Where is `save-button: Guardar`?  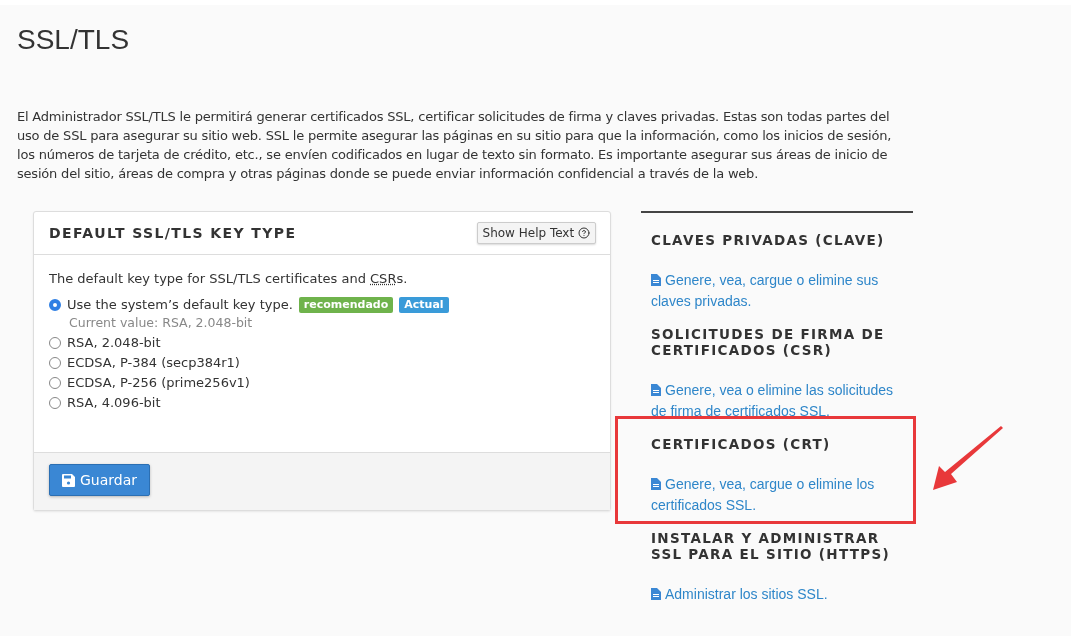
save-button: Guardar is located at coordinates (100, 480).